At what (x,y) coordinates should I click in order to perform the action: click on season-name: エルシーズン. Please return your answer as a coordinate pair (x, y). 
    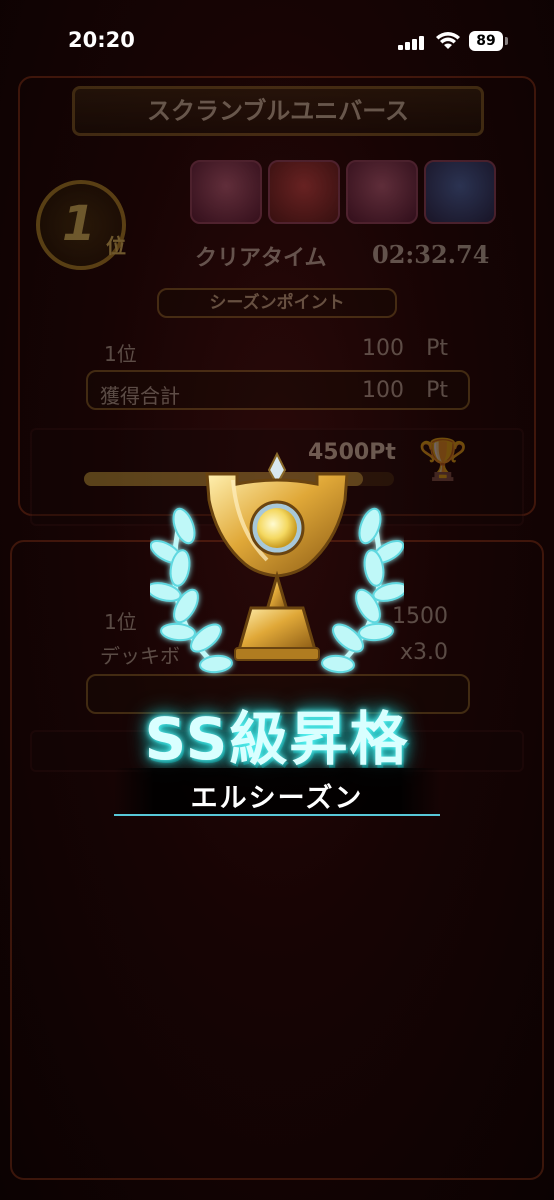
    Looking at the image, I should click on (277, 798).